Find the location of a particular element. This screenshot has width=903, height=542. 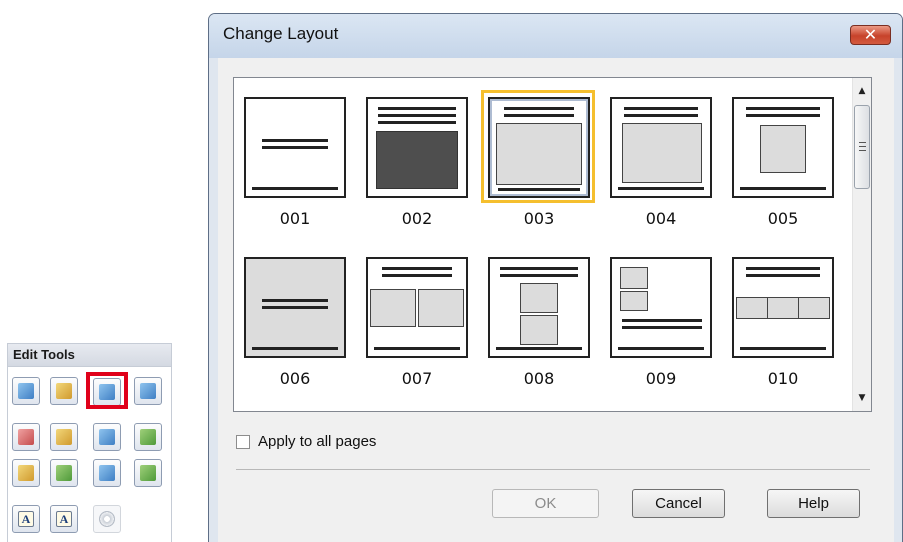

date-button is located at coordinates (64, 473).